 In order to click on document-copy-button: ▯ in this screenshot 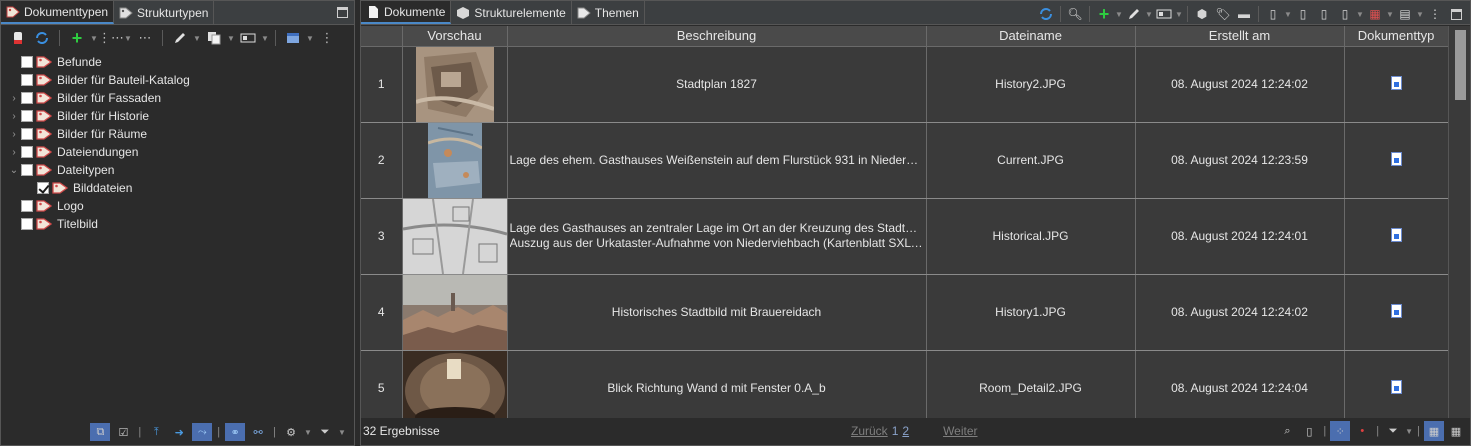, I will do `click(1324, 14)`.